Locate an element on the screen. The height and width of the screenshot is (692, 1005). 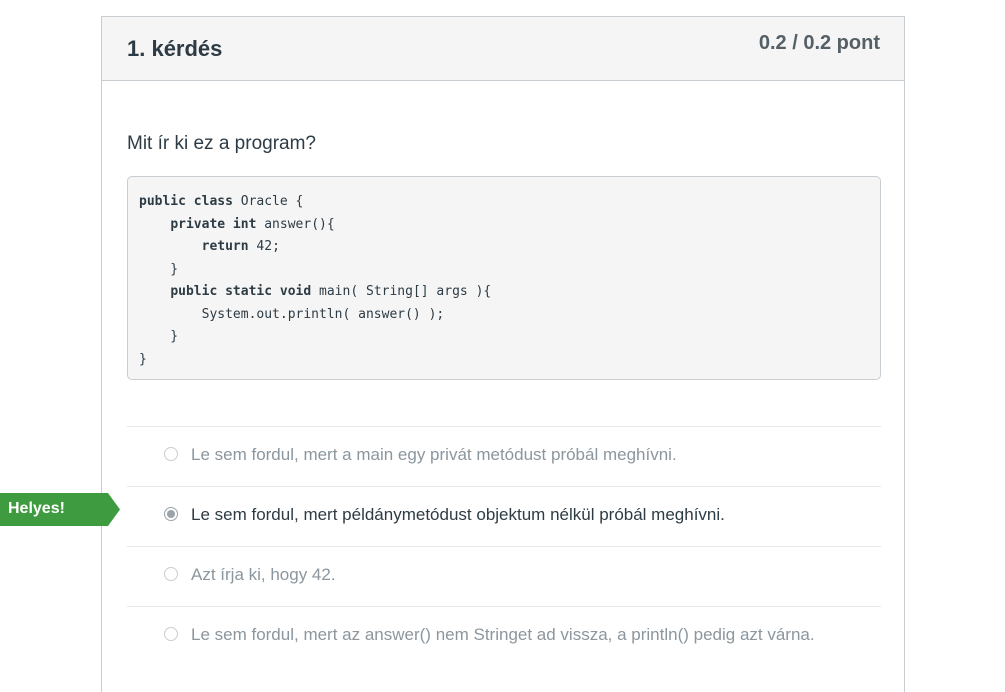
code-text: System.out.println( answer() ); is located at coordinates (292, 314).